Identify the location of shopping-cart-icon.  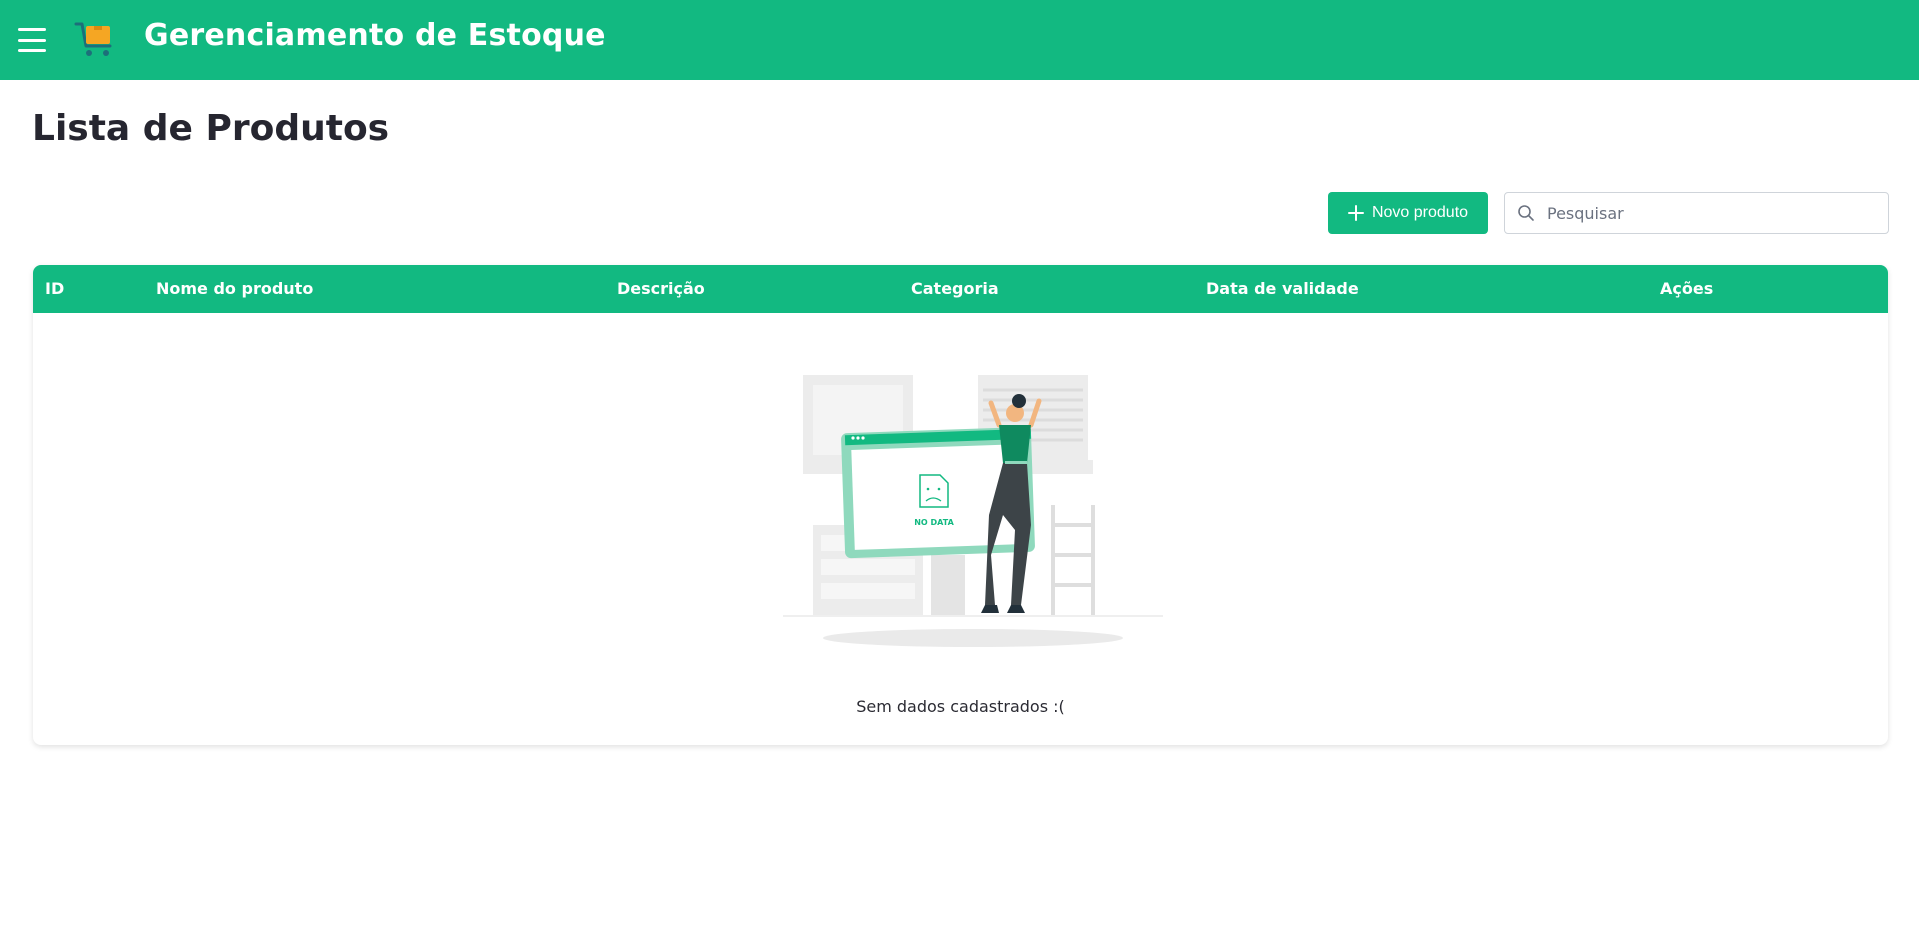
(93, 39).